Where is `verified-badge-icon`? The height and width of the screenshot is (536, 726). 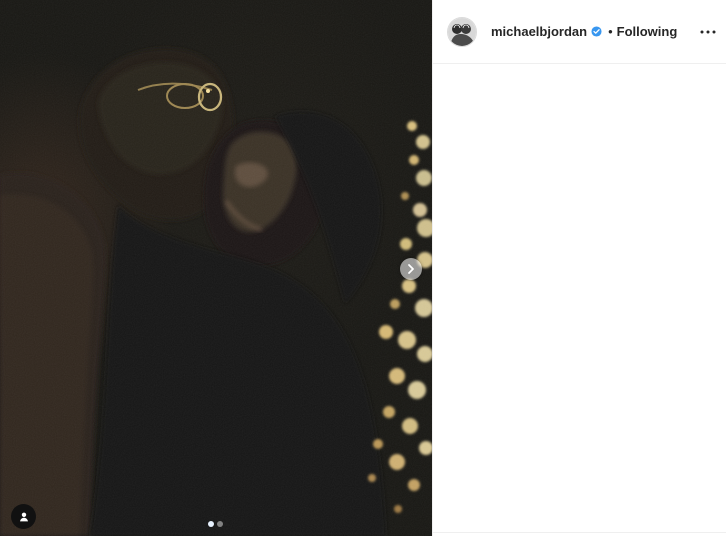
verified-badge-icon is located at coordinates (596, 31).